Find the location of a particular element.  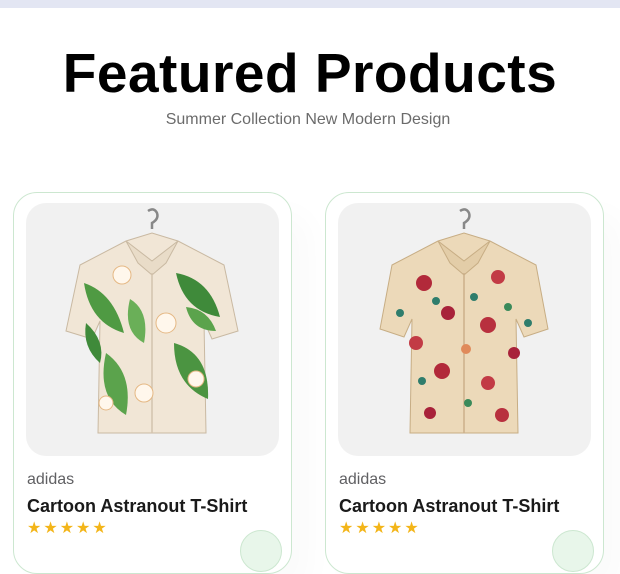

section-subtitle: Summer Collection New Modern Design is located at coordinates (308, 119).